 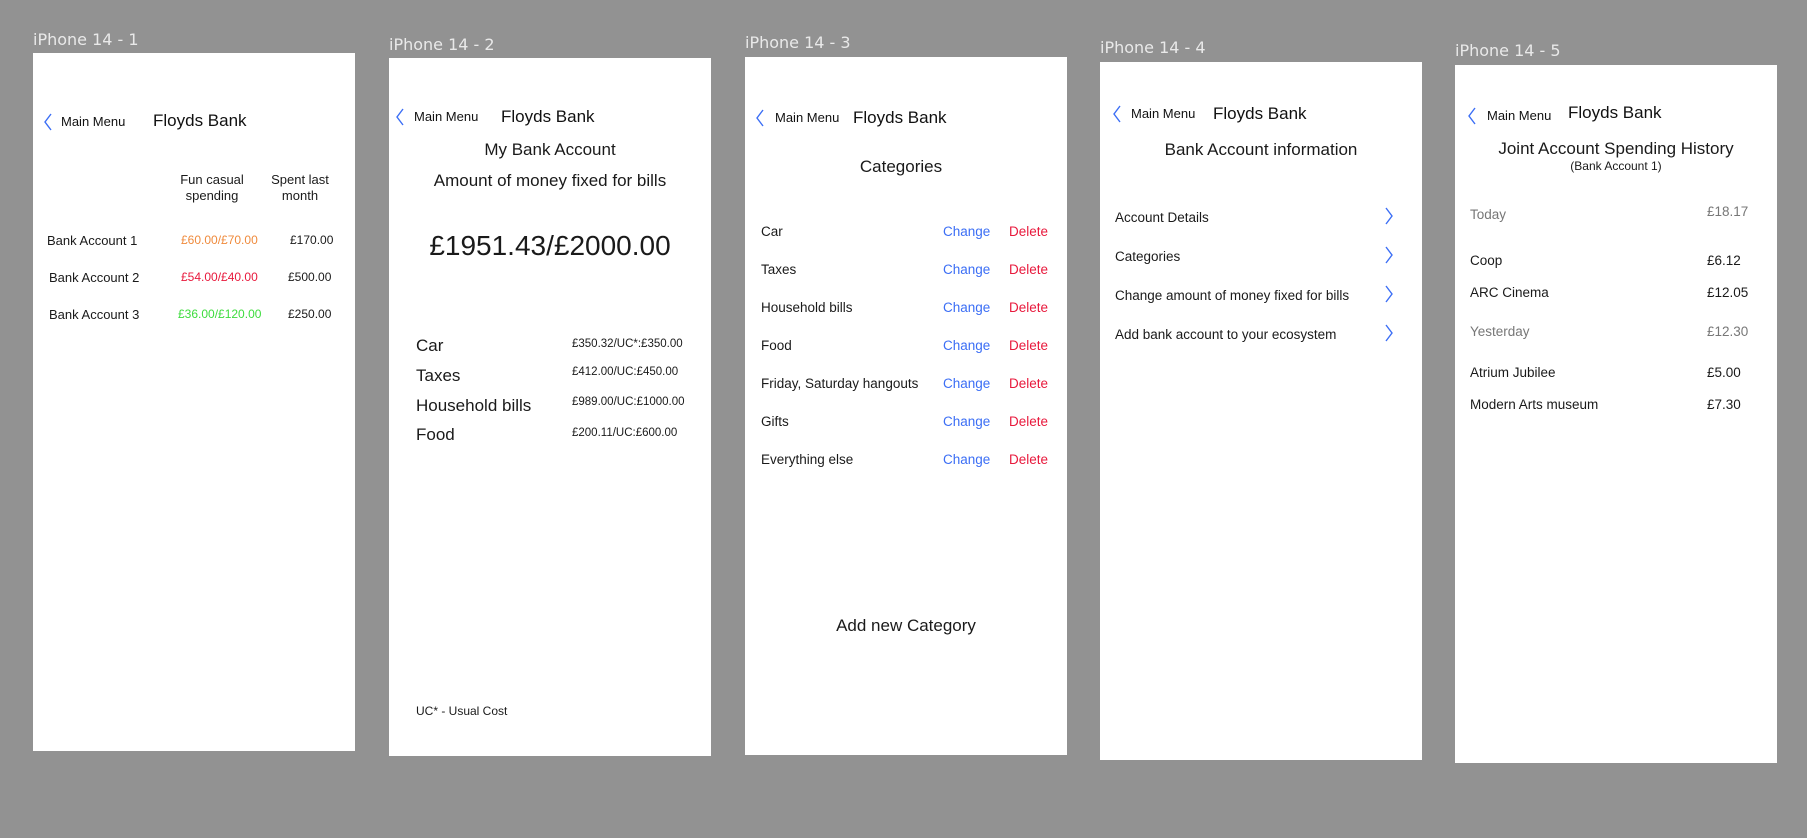 What do you see at coordinates (310, 314) in the screenshot?
I see `spent-value: £250.00` at bounding box center [310, 314].